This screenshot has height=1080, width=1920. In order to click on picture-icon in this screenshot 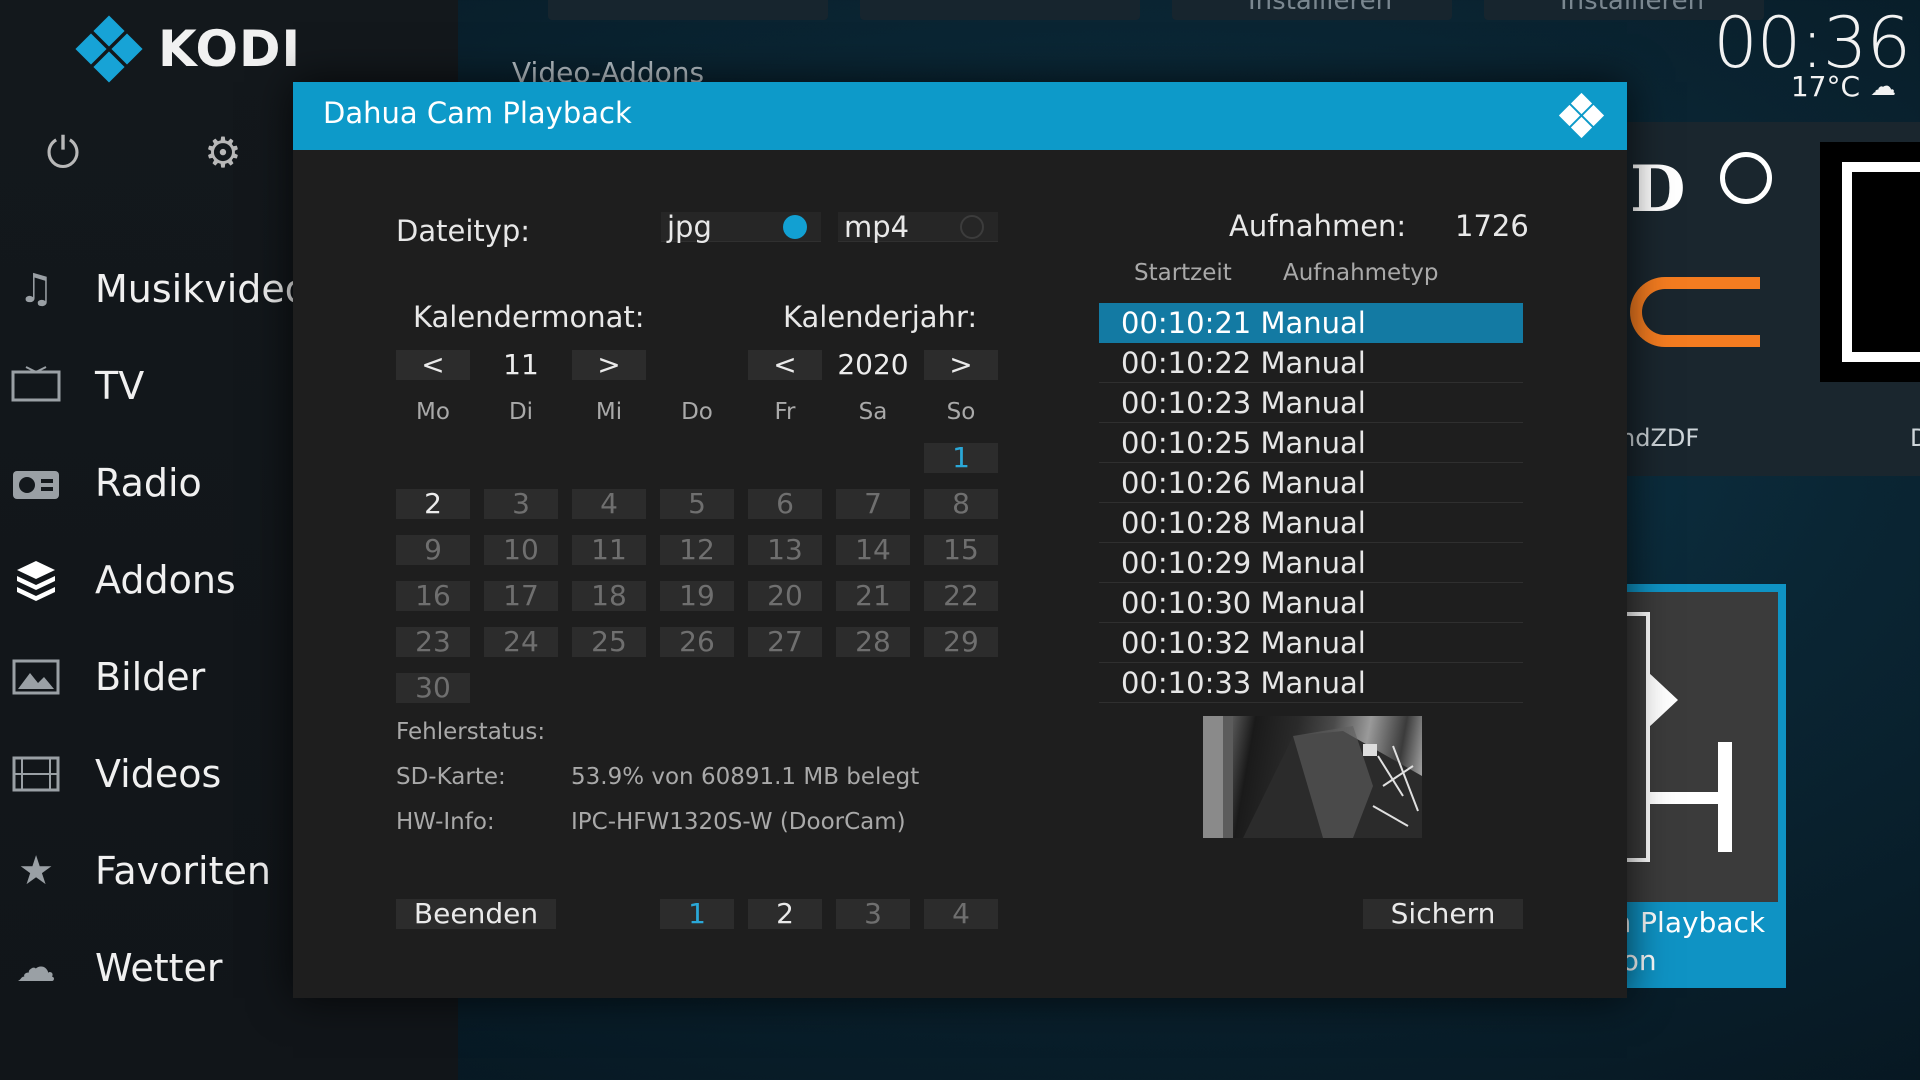, I will do `click(36, 677)`.